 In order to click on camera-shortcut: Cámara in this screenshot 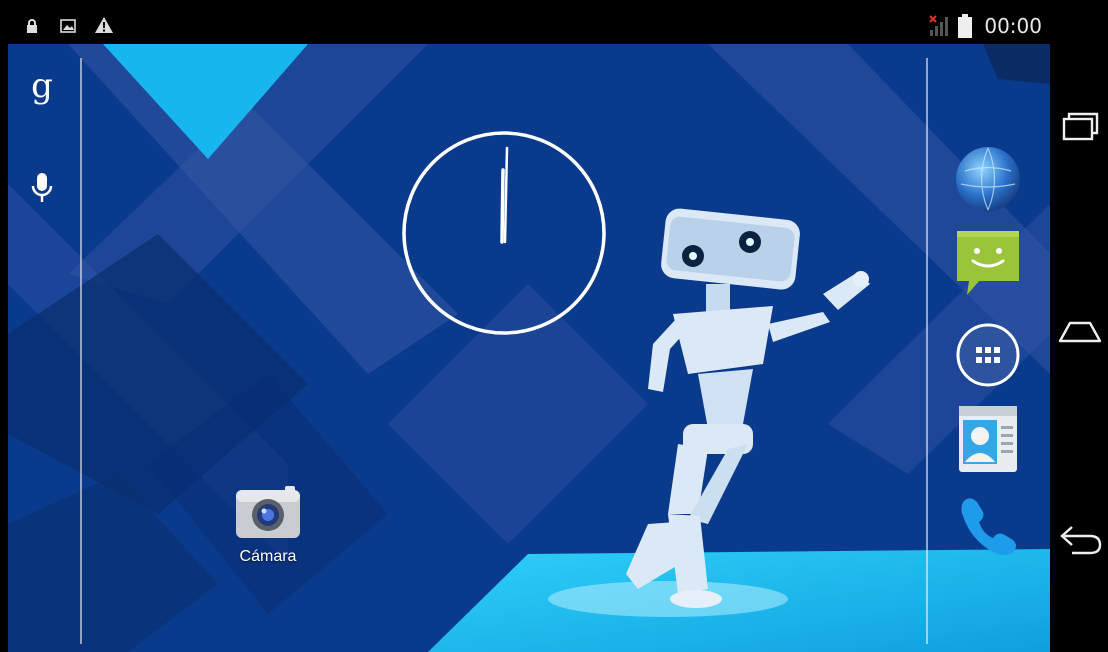, I will do `click(268, 525)`.